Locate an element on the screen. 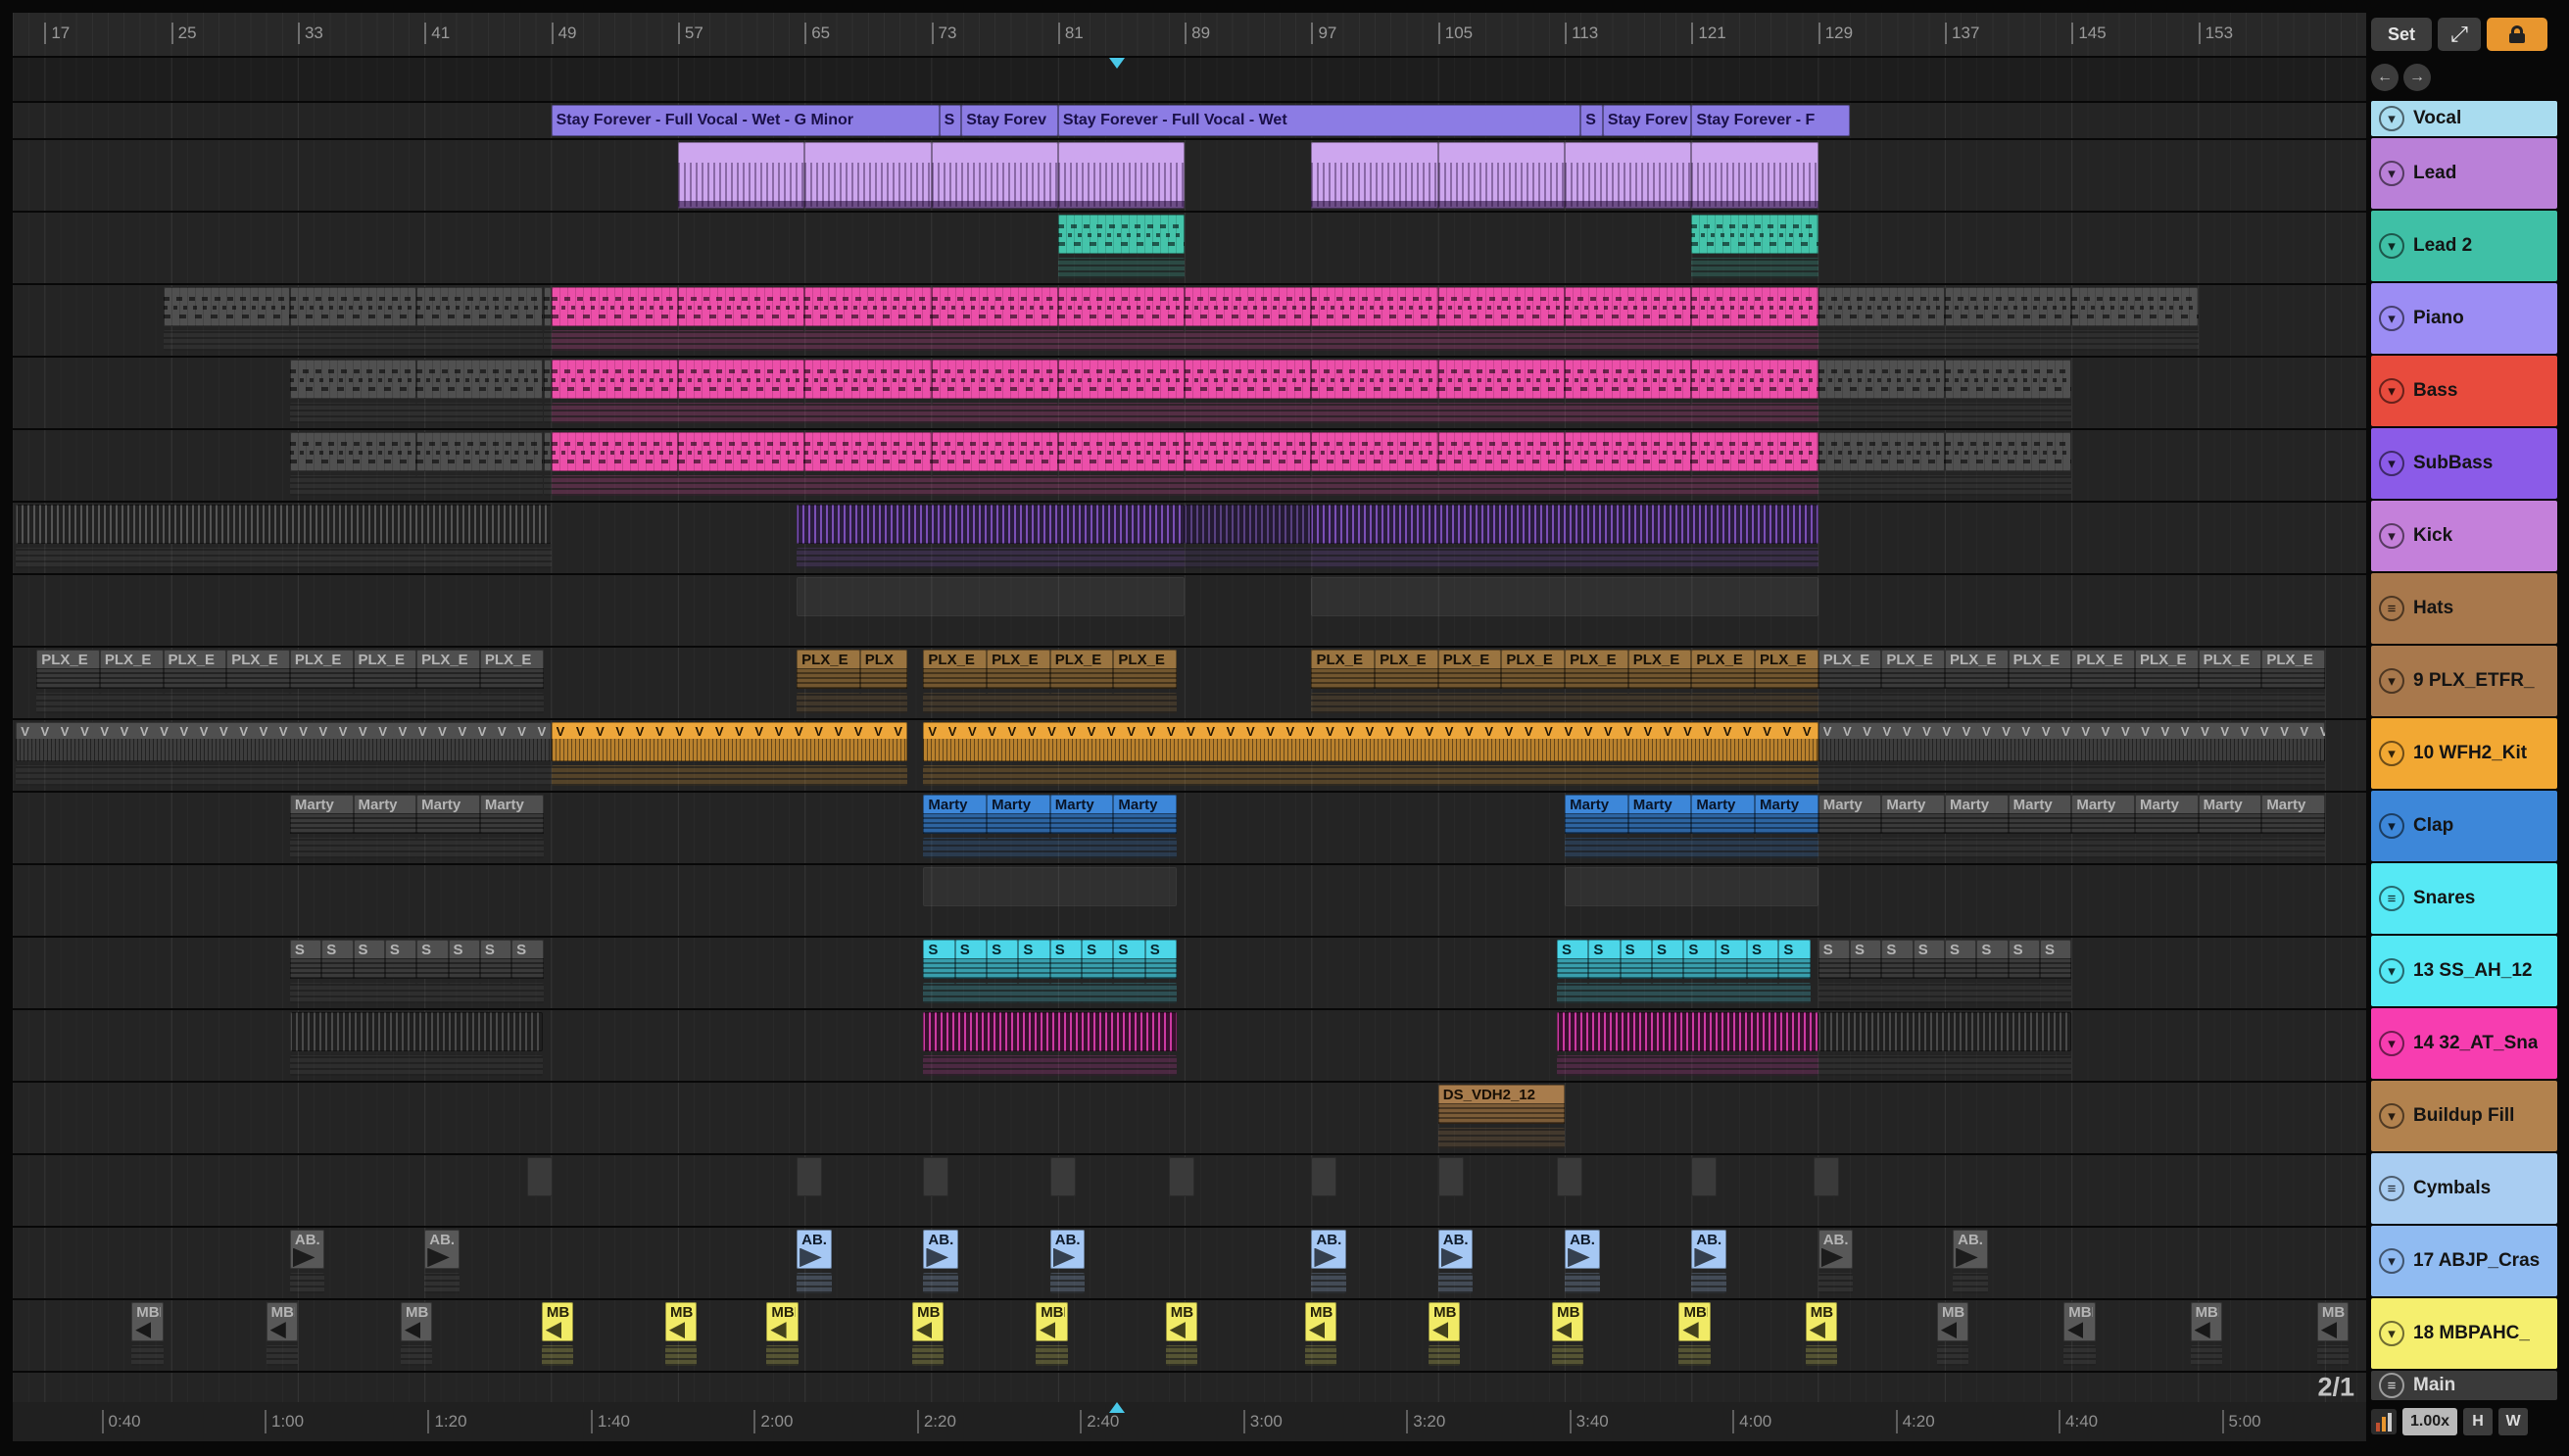 This screenshot has width=2569, height=1456. track-header-18-mbpahc: ▾ 18 MBPAHC_ is located at coordinates (2464, 1333).